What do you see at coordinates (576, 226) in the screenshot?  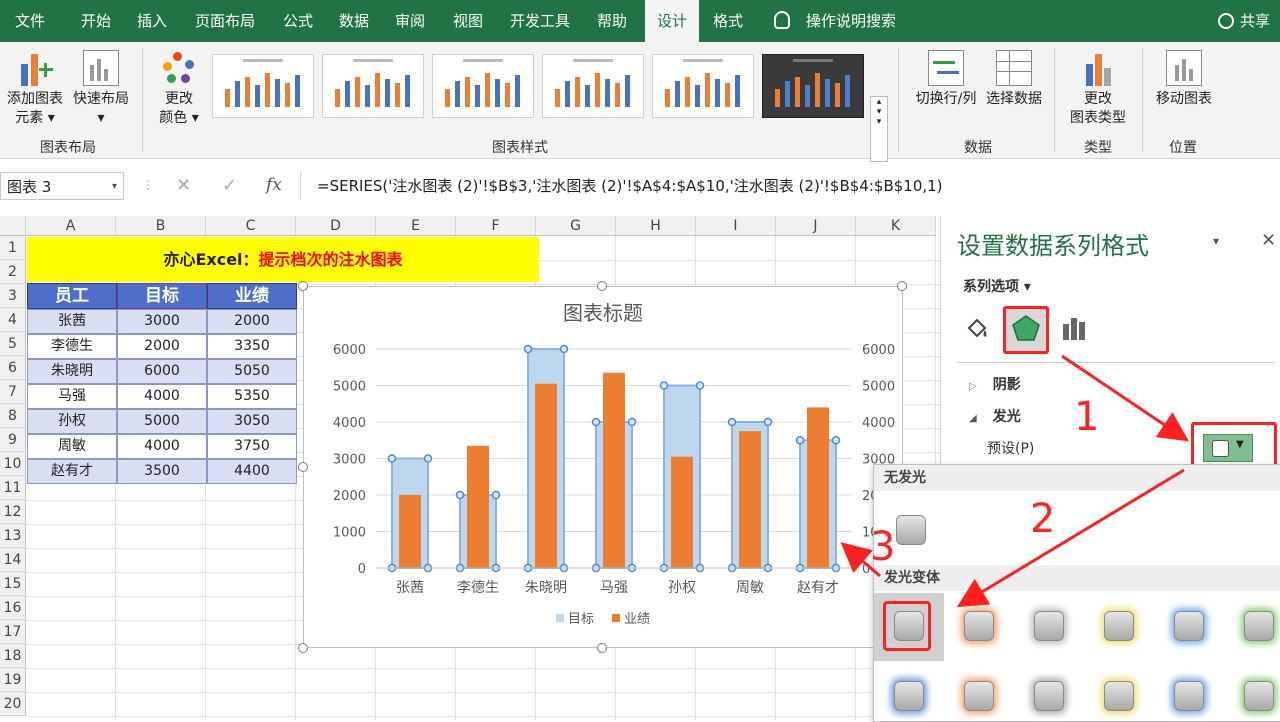 I see `column-header: G` at bounding box center [576, 226].